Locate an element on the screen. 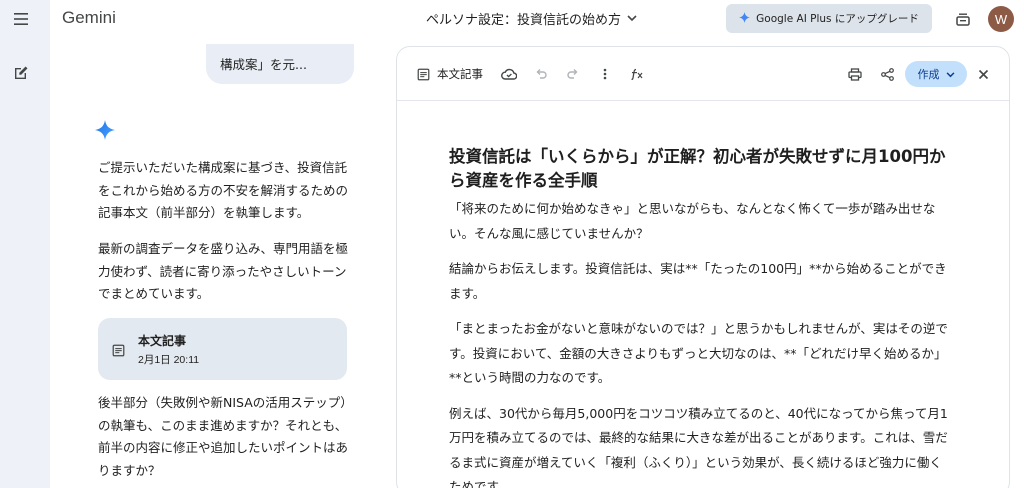 Image resolution: width=1024 pixels, height=488 pixels. gemini-spark-icon is located at coordinates (105, 130).